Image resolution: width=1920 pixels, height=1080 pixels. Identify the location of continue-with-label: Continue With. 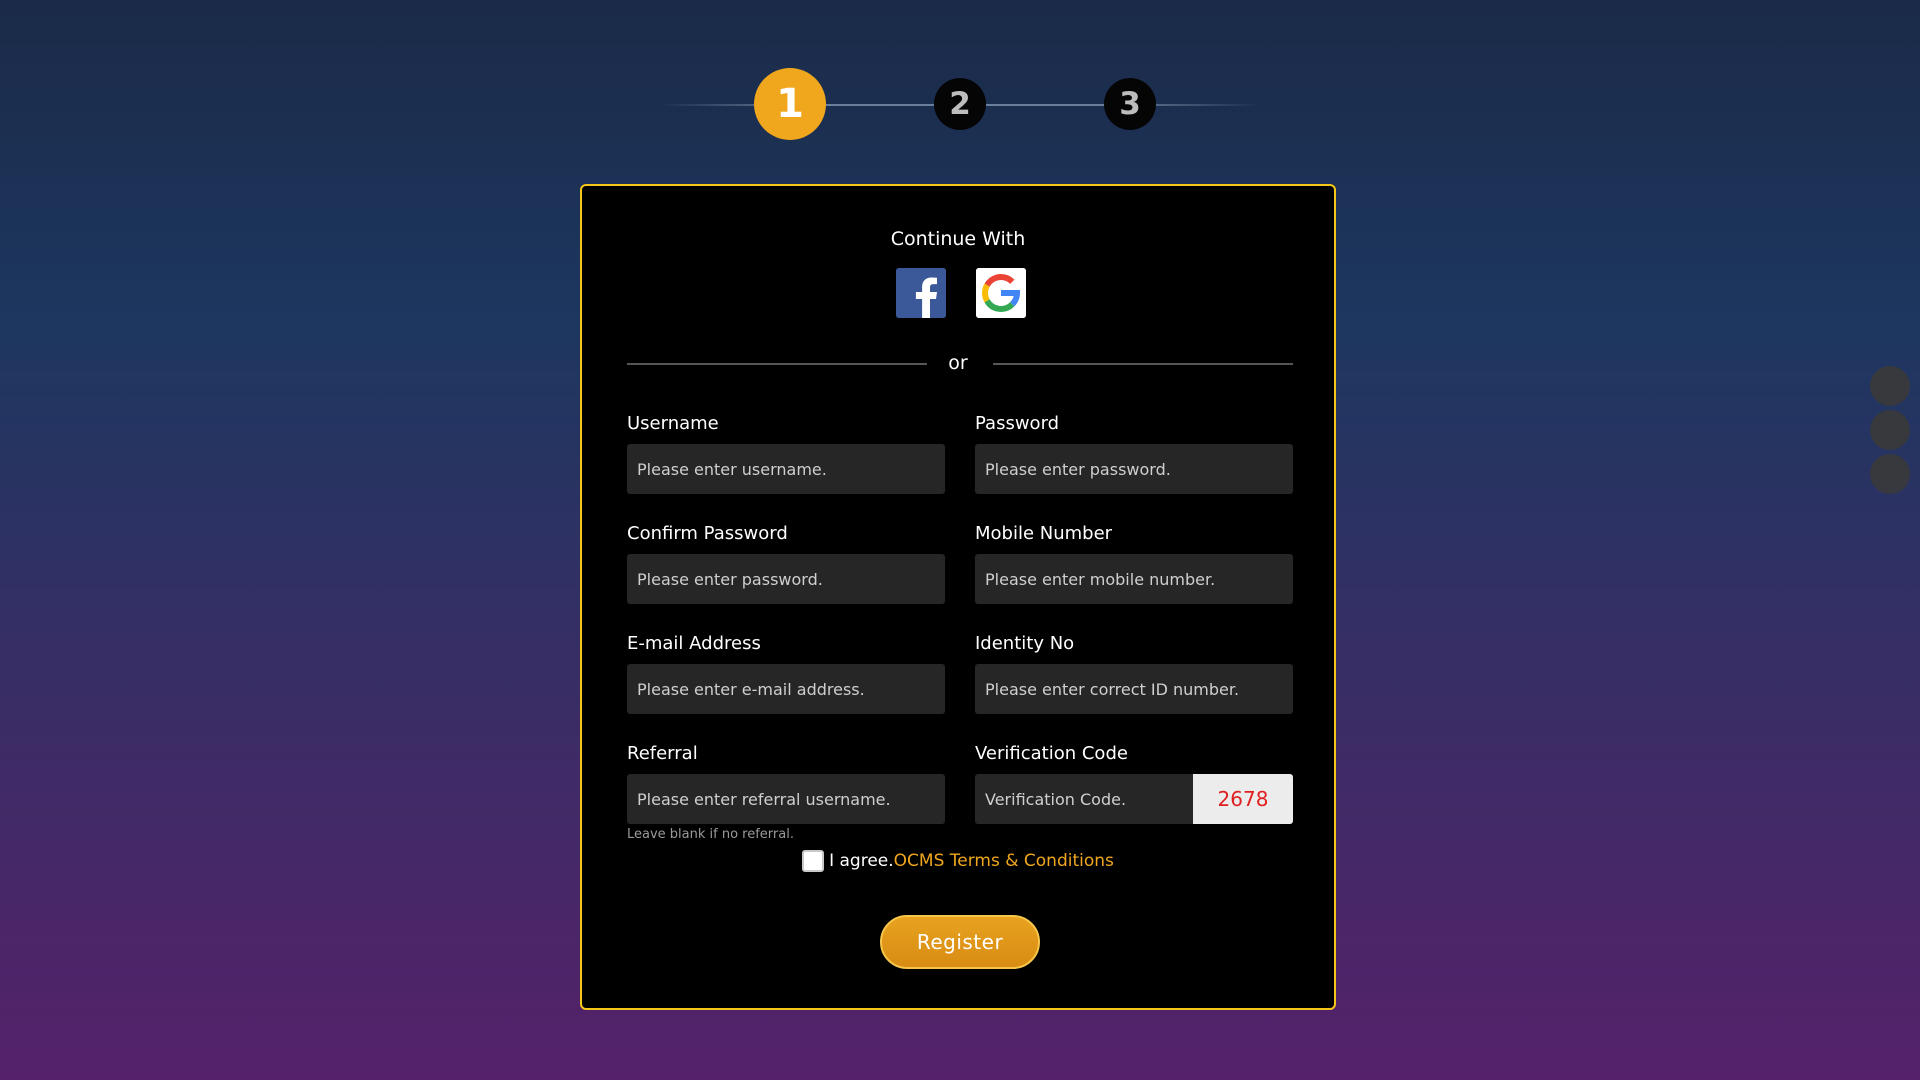
(958, 239).